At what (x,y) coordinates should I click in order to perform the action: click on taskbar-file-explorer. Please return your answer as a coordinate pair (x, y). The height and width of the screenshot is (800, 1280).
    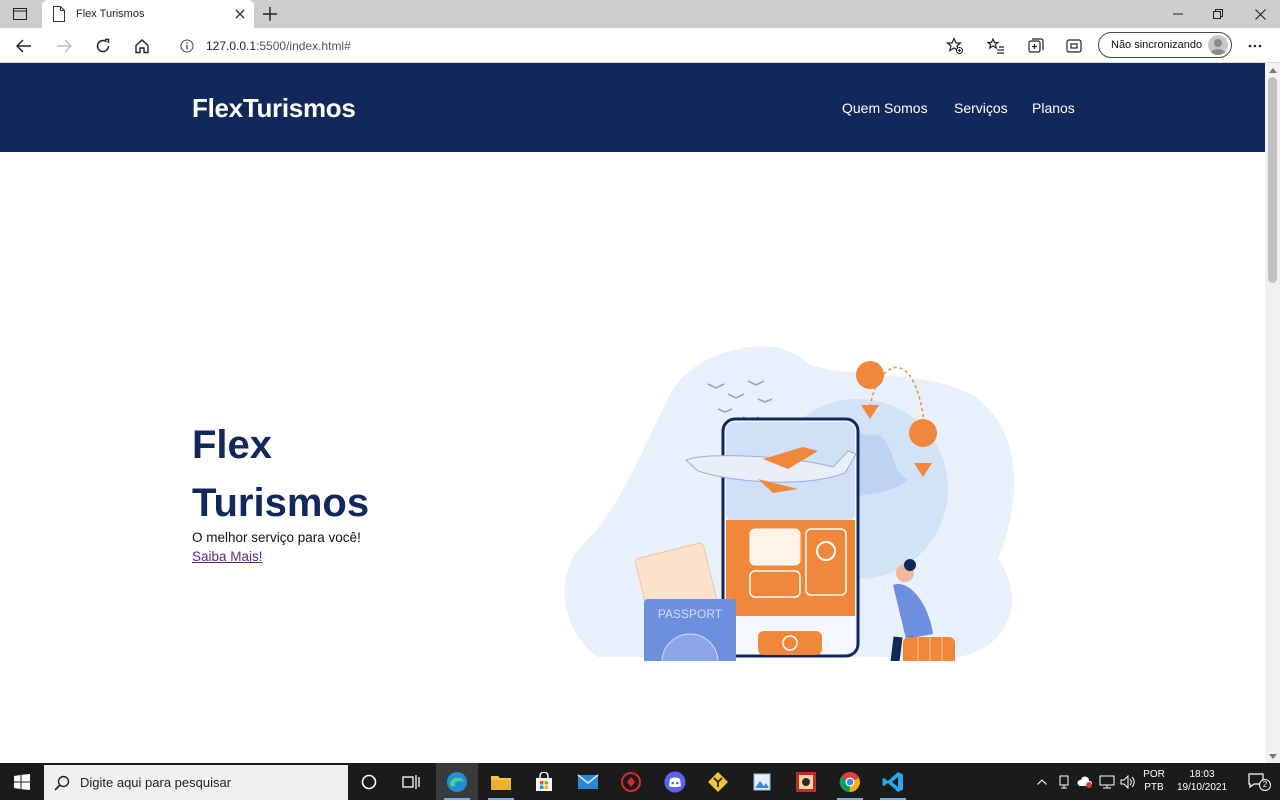
    Looking at the image, I should click on (501, 781).